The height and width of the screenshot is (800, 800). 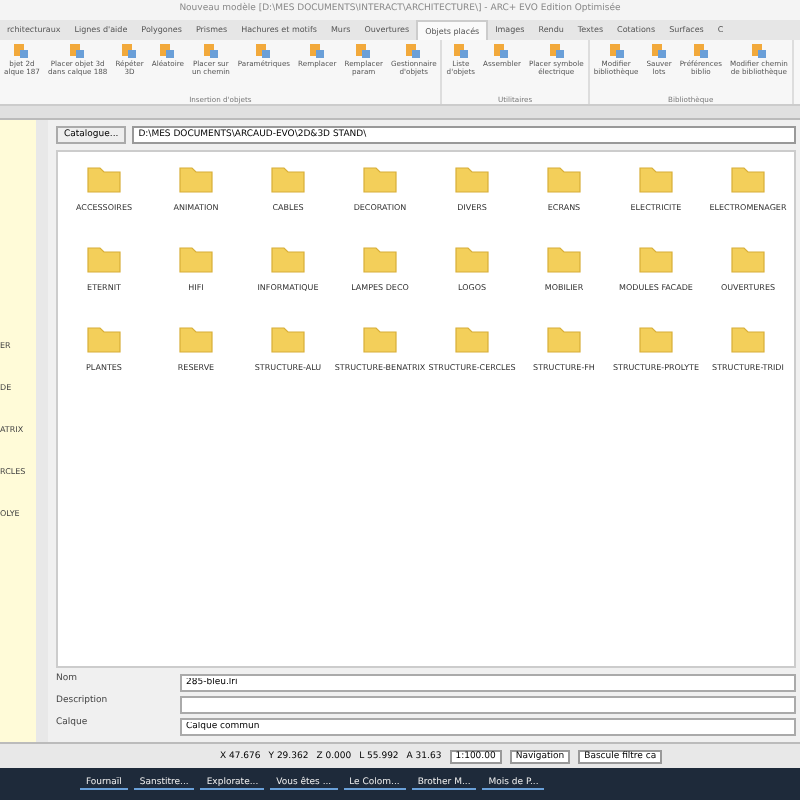 What do you see at coordinates (488, 705) in the screenshot?
I see `input-field` at bounding box center [488, 705].